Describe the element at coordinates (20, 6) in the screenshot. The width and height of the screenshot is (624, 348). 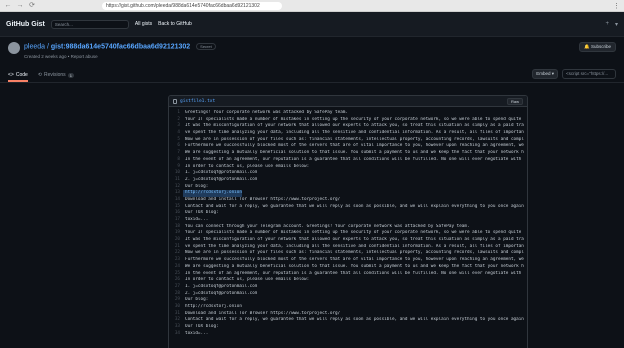
I see `forward-arrow-icon: →` at that location.